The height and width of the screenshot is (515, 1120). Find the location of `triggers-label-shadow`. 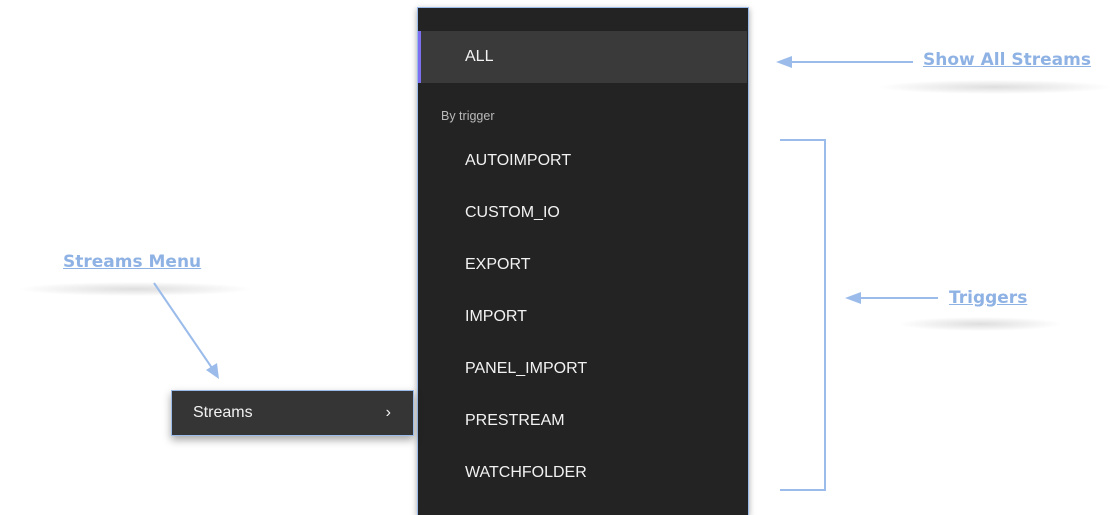

triggers-label-shadow is located at coordinates (980, 324).